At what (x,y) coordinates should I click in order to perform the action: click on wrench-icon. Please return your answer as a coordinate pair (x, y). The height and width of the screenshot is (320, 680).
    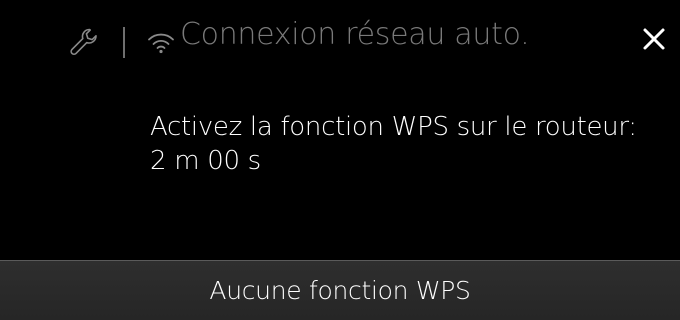
    Looking at the image, I should click on (83, 42).